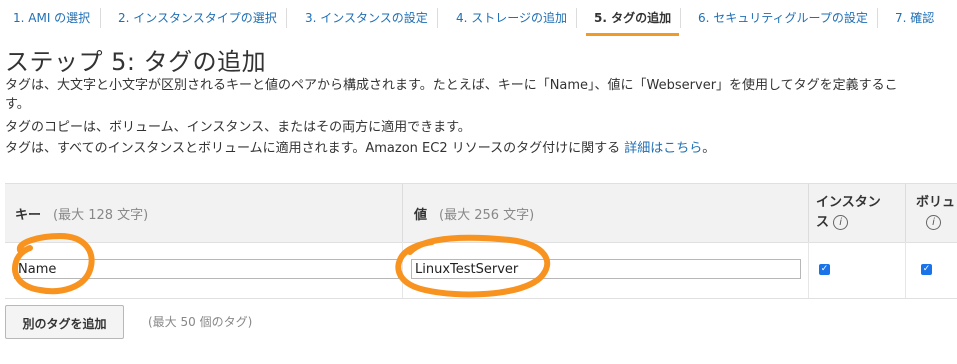  Describe the element at coordinates (200, 322) in the screenshot. I see `max-tags-note: (最大 50 個のタグ)` at that location.